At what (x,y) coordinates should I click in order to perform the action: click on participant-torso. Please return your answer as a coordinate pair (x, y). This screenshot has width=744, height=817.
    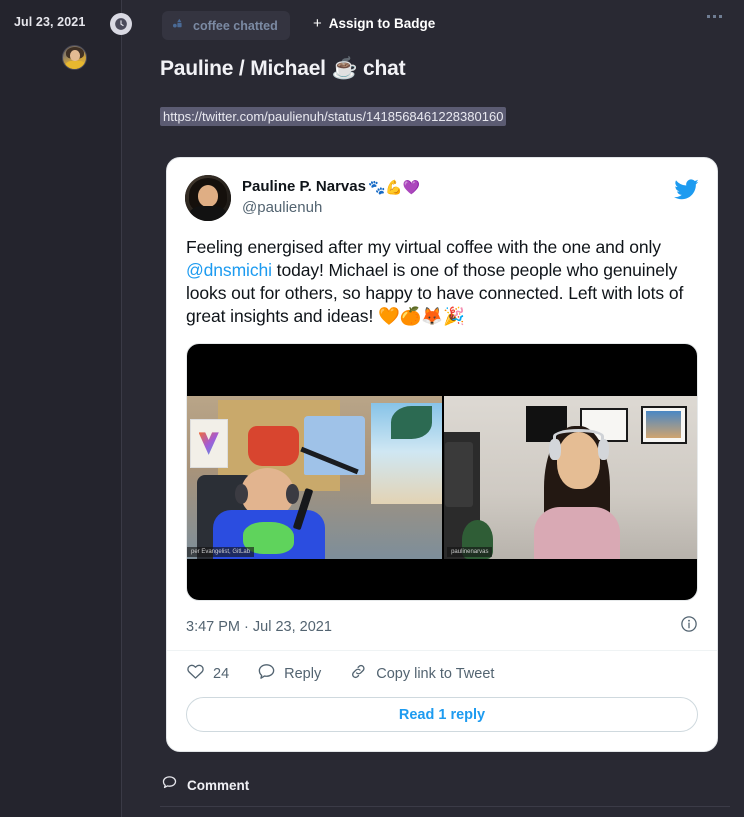
    Looking at the image, I should click on (577, 533).